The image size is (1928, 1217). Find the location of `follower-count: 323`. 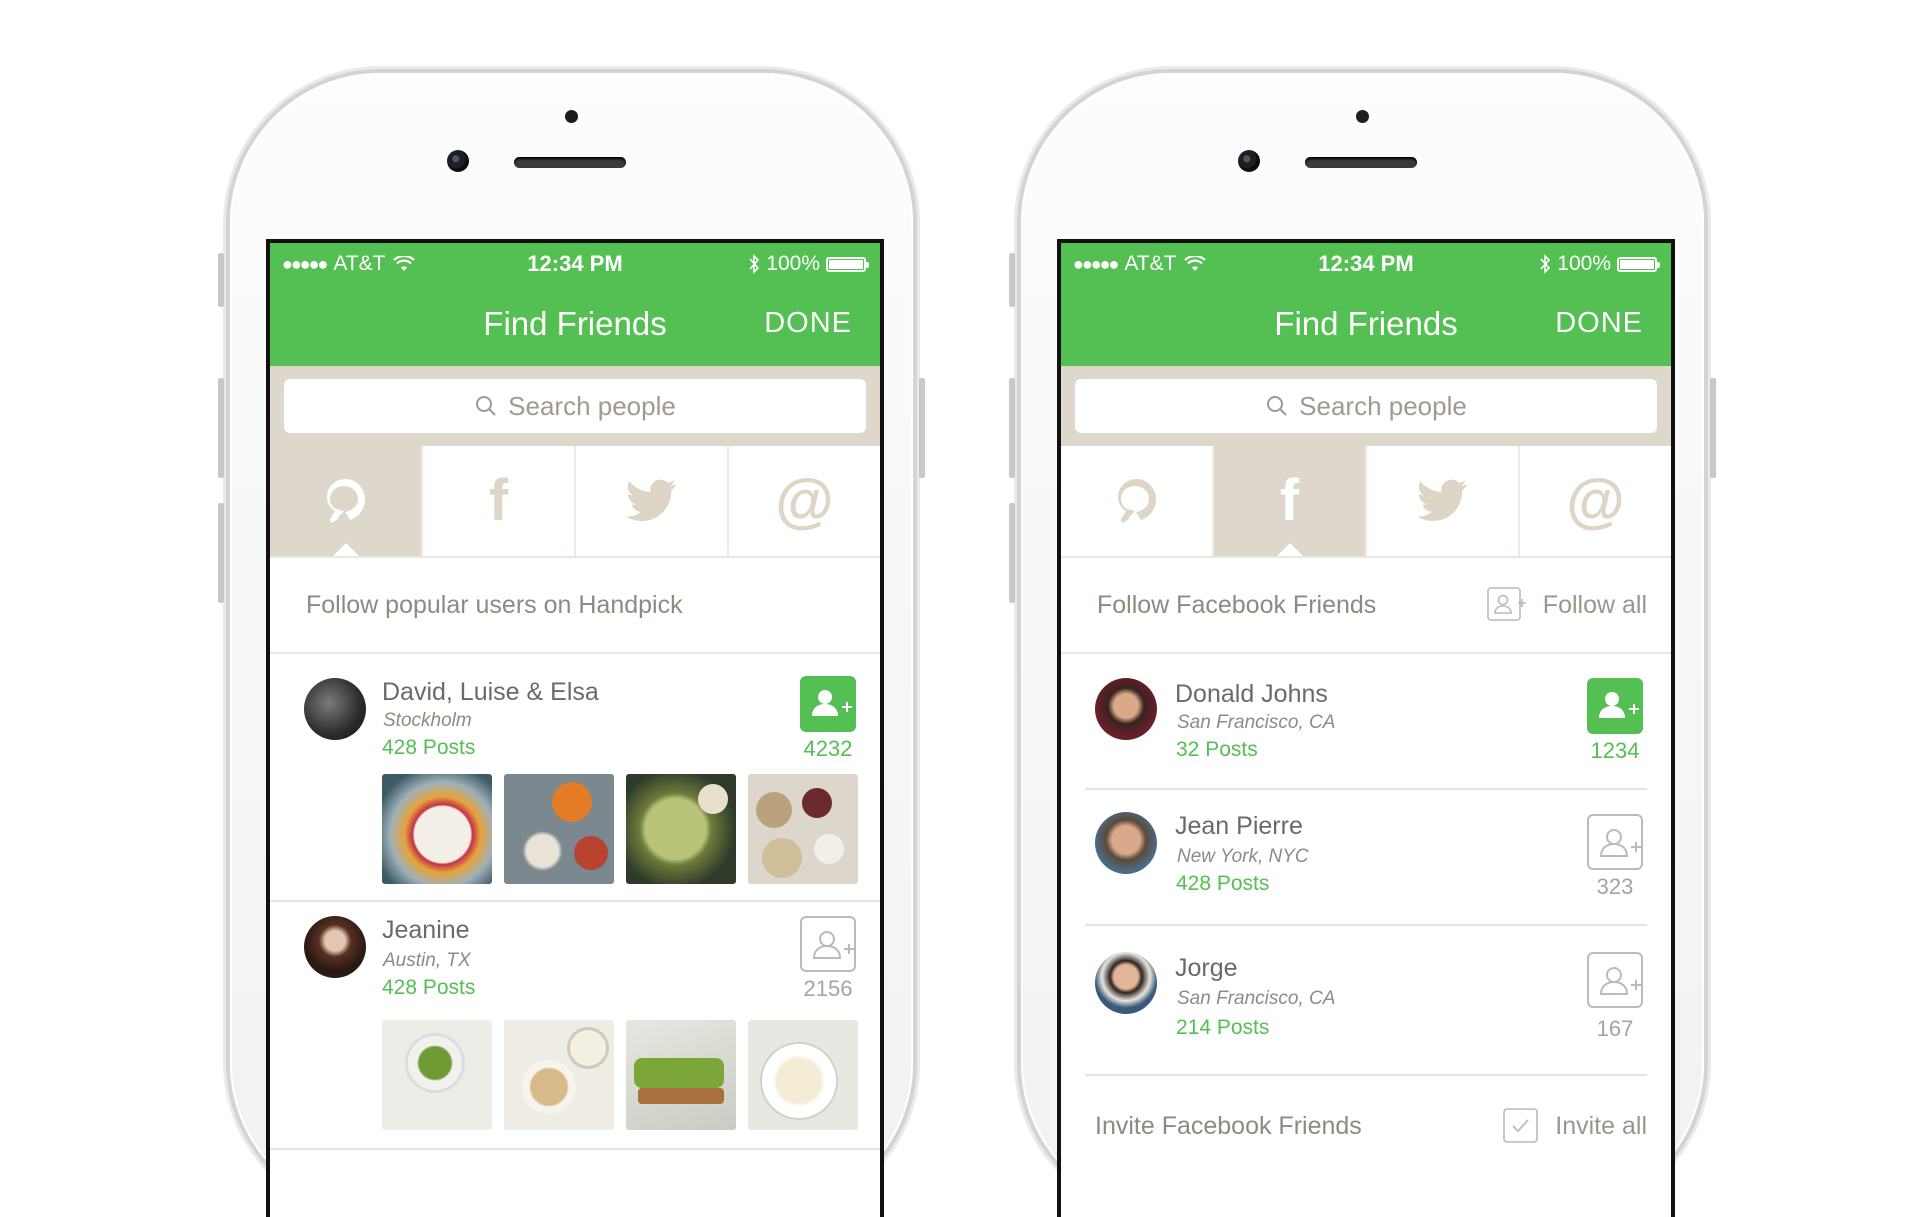

follower-count: 323 is located at coordinates (1615, 886).